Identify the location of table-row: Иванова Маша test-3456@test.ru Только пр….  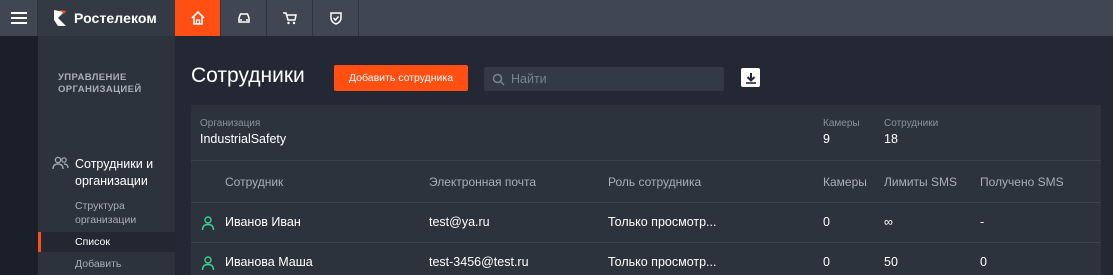
(646, 259).